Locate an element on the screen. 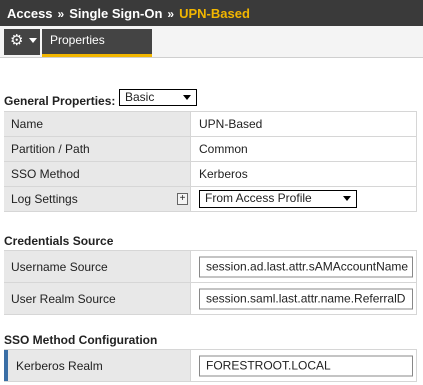 This screenshot has width=423, height=385. username-source-field: session.ad.last.attr.sAMAccountName is located at coordinates (306, 266).